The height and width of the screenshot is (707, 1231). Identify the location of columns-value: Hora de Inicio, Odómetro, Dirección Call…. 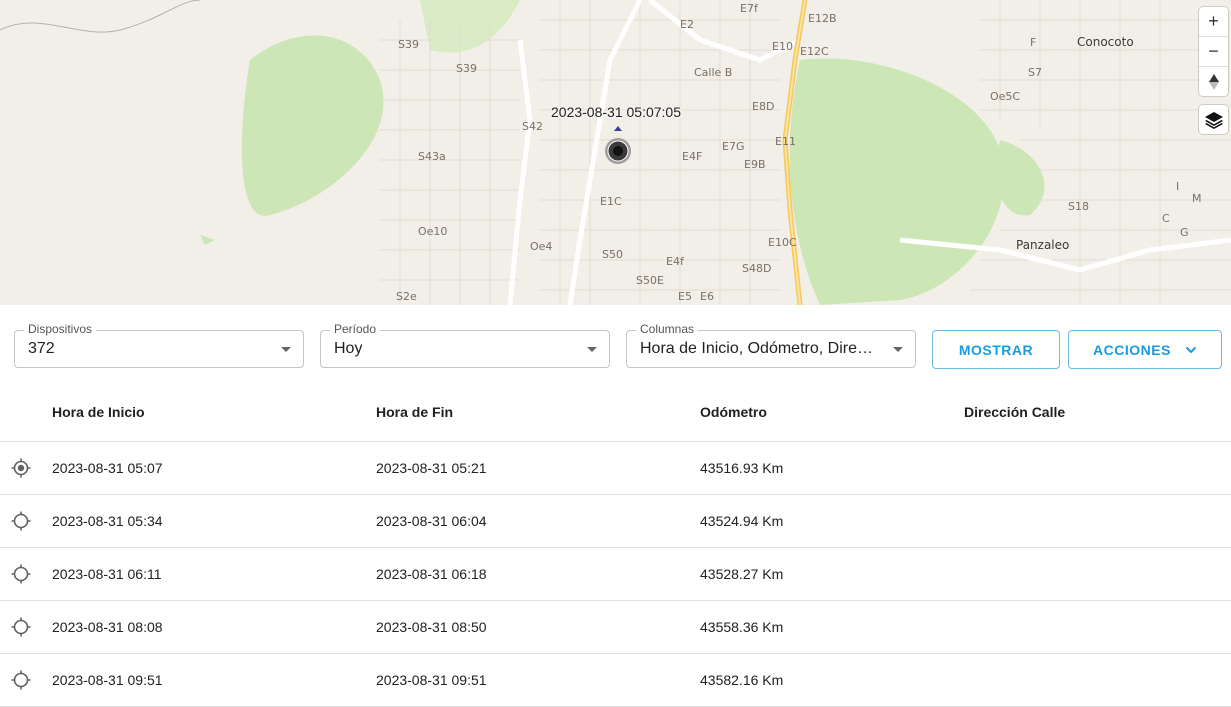
(758, 348).